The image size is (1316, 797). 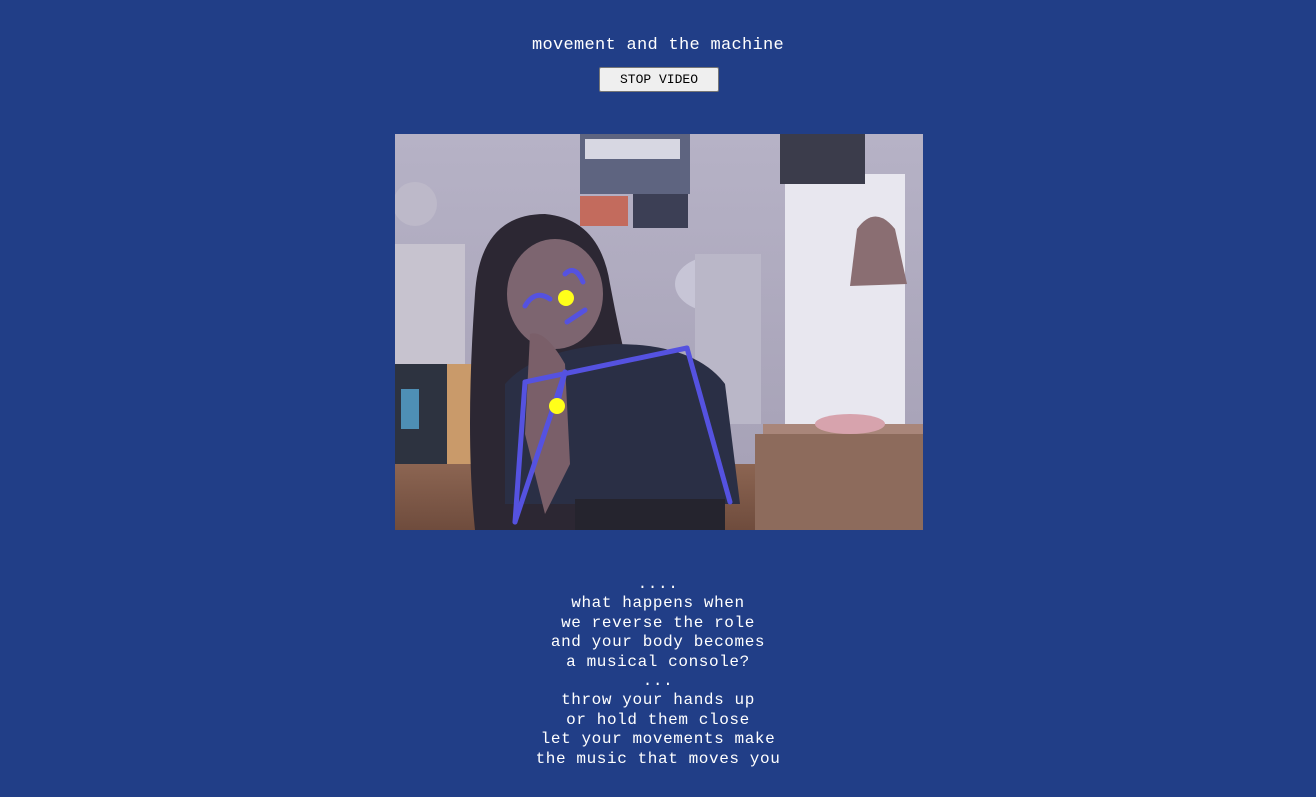 I want to click on poster-left, so click(x=604, y=211).